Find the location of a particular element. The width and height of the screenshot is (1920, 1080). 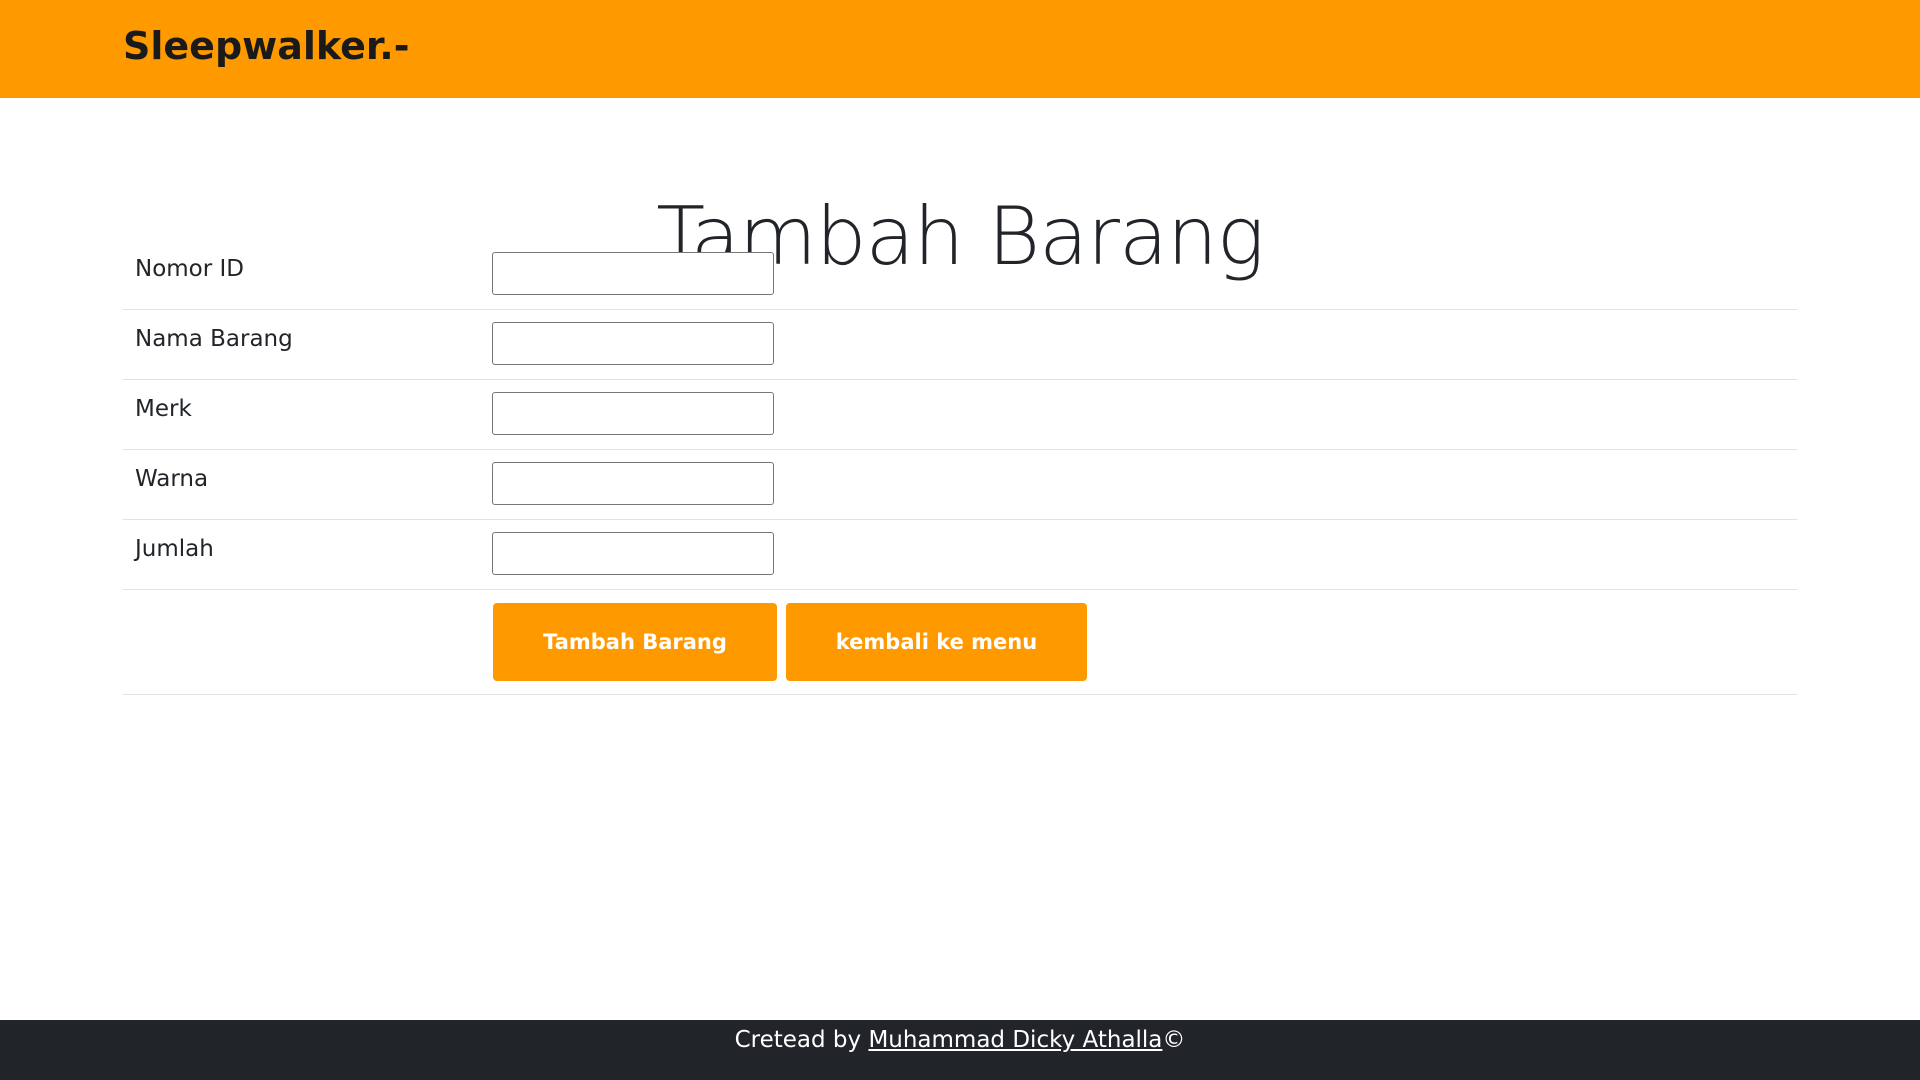

form-row-jumlah: Jumlah is located at coordinates (960, 555).